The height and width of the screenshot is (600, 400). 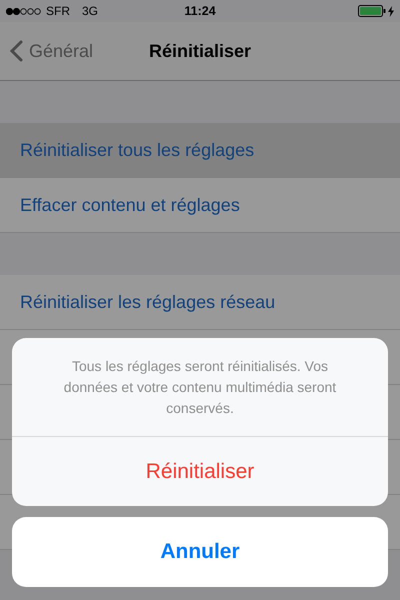 I want to click on cancel-button: Annuler, so click(x=200, y=552).